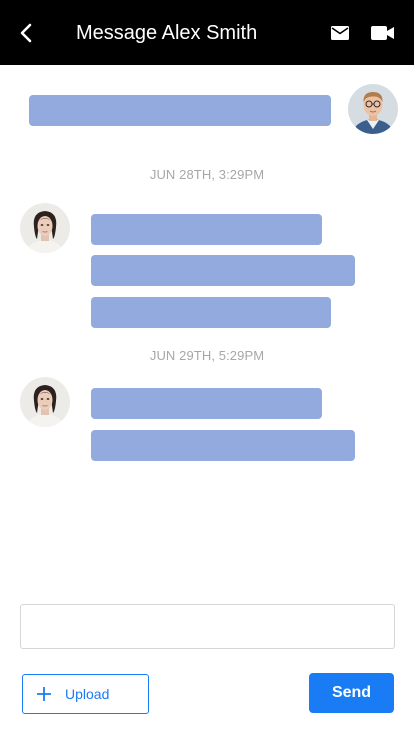 The image size is (414, 739). I want to click on video-camera-icon, so click(382, 33).